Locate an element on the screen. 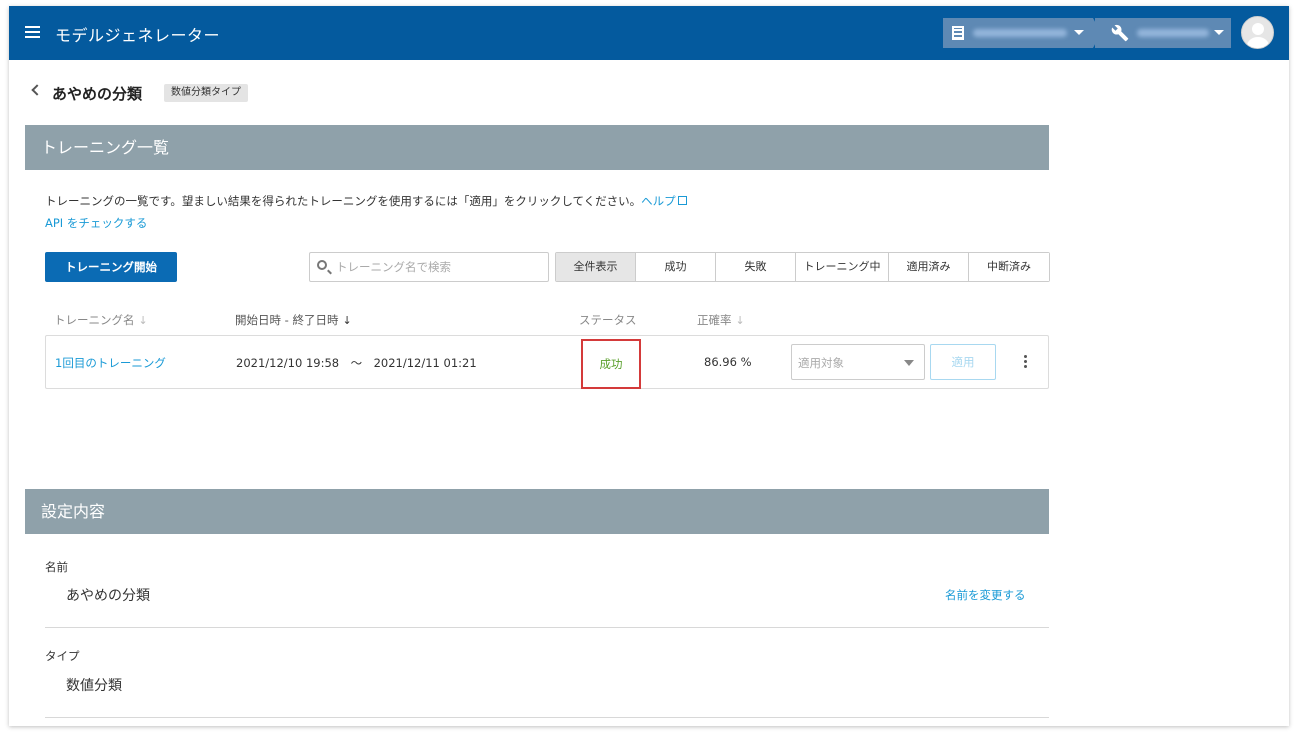 Image resolution: width=1298 pixels, height=738 pixels. page-title: あやめの分類 is located at coordinates (97, 94).